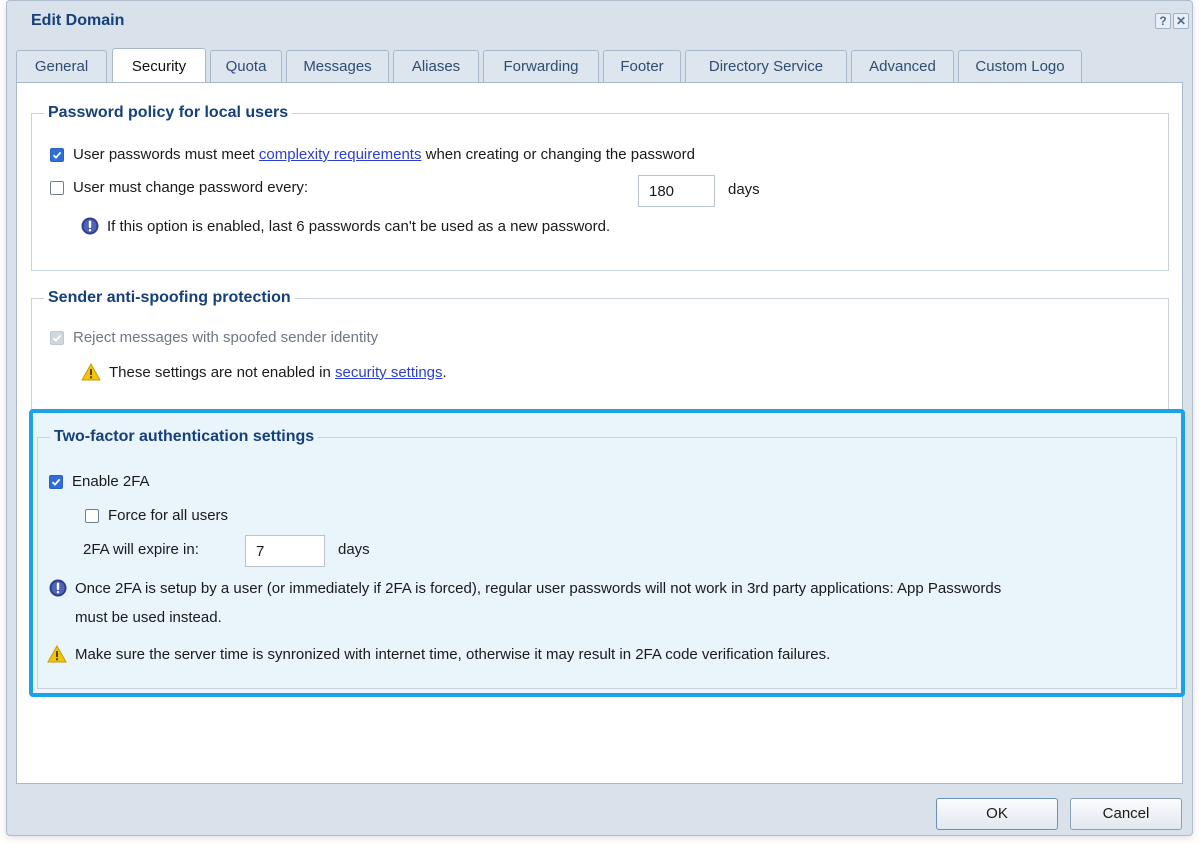 The image size is (1201, 845). What do you see at coordinates (168, 515) in the screenshot?
I see `force-all-users-label: Force for all users` at bounding box center [168, 515].